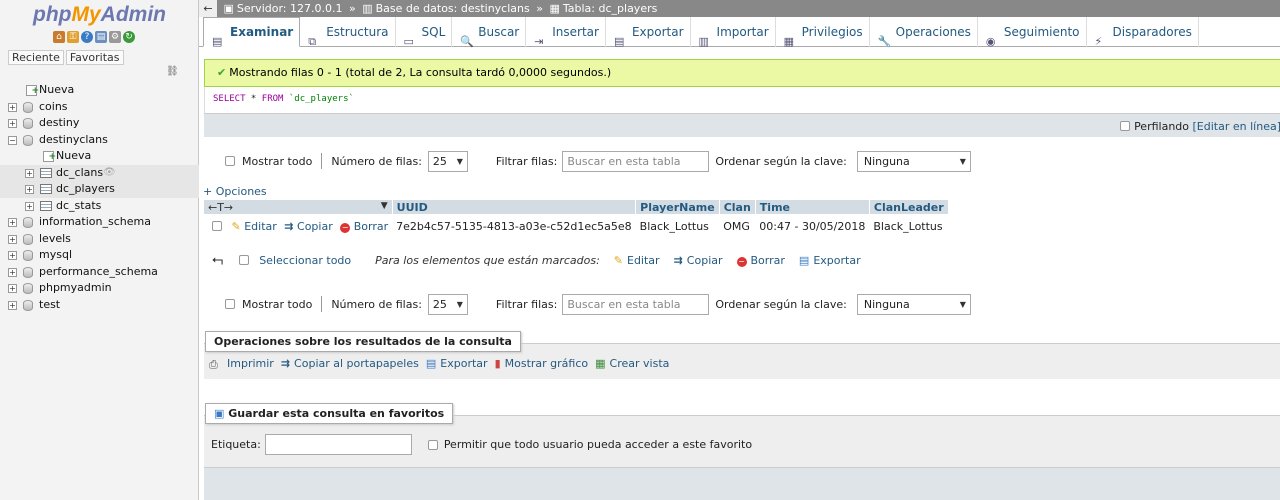  I want to click on copy-row-button: Copiar, so click(315, 226).